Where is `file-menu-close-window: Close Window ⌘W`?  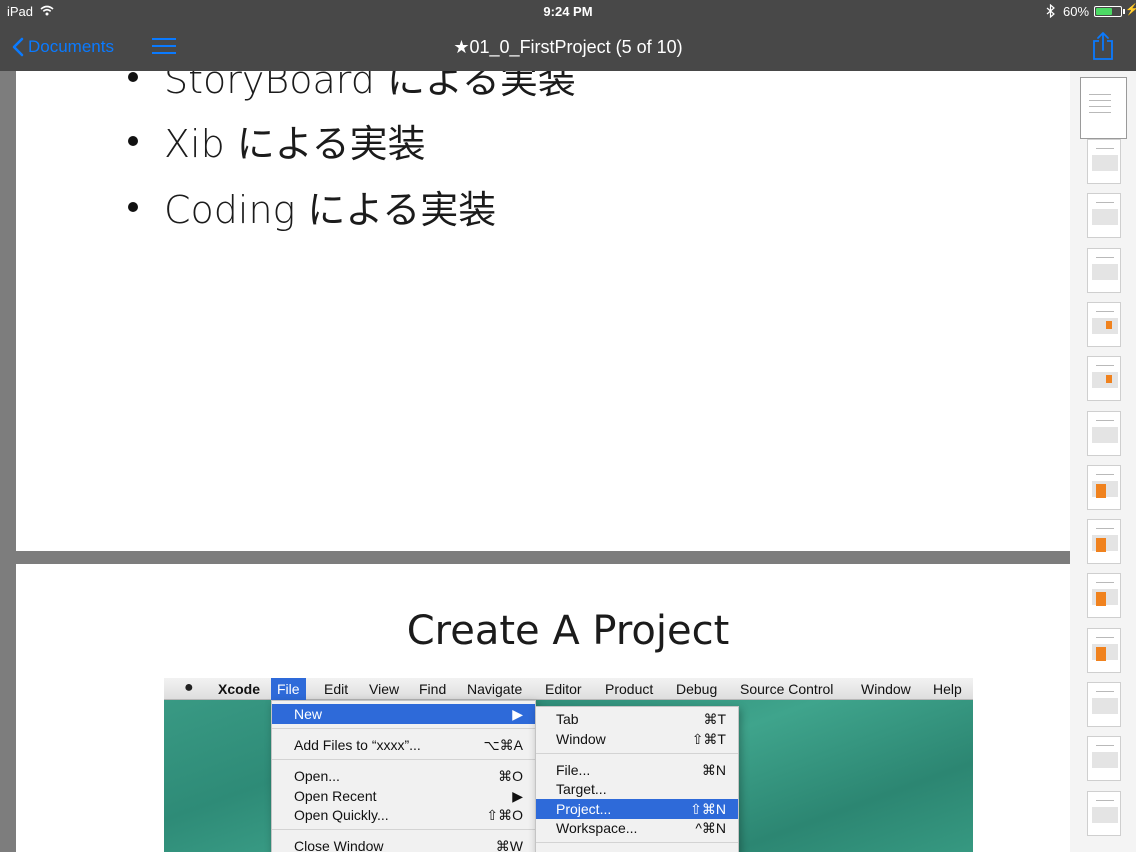
file-menu-close-window: Close Window ⌘W is located at coordinates (408, 845).